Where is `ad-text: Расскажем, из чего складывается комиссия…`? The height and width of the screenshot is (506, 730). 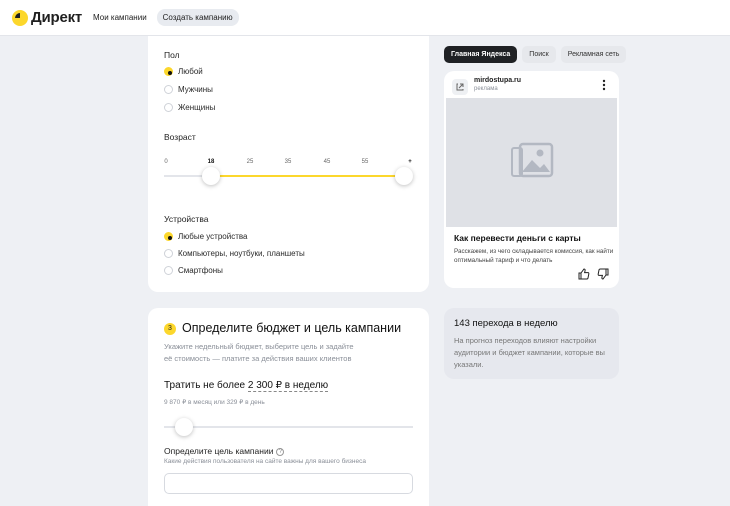 ad-text: Расскажем, из чего складывается комиссия… is located at coordinates (534, 256).